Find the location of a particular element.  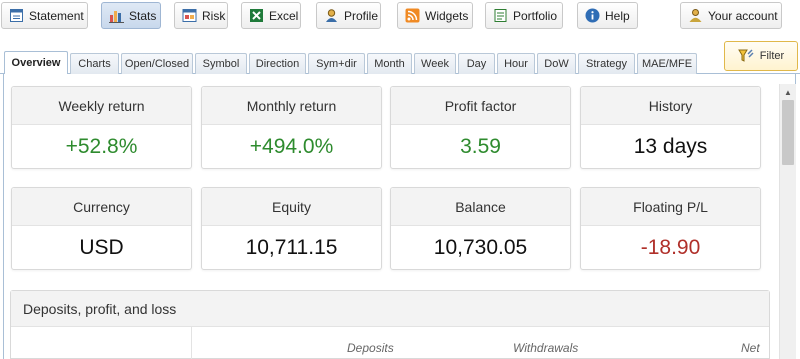

excel-button: Excel is located at coordinates (271, 15).